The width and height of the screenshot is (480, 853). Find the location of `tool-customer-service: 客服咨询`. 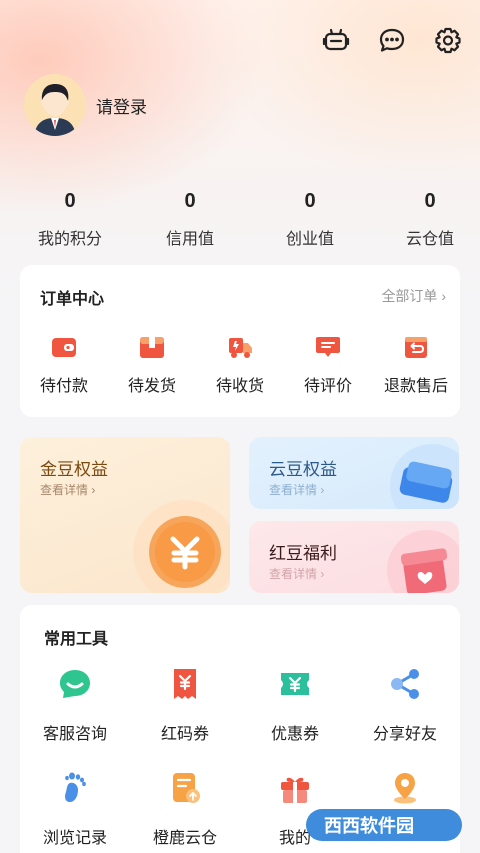

tool-customer-service: 客服咨询 is located at coordinates (75, 719).